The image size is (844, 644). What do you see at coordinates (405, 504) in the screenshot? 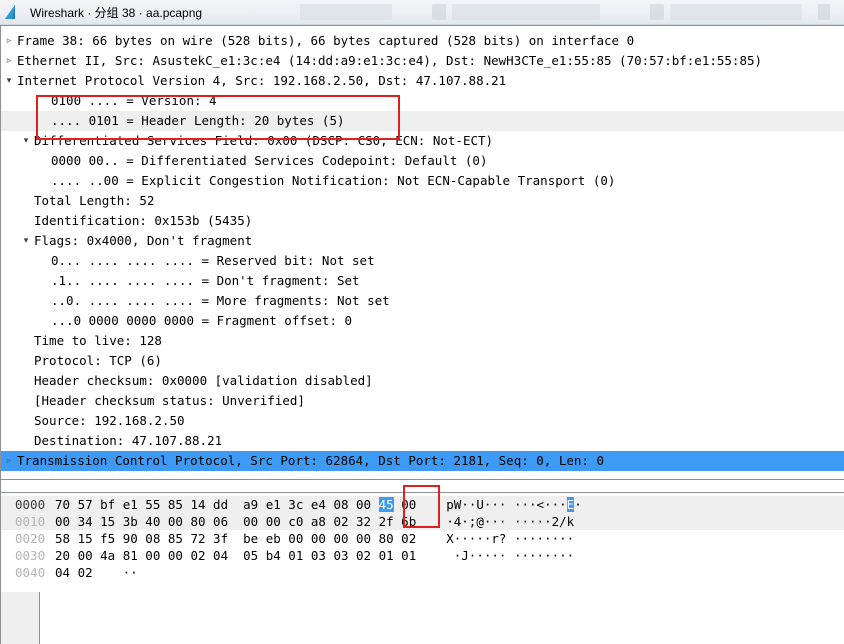
I see `hex-bytes-post: 00` at bounding box center [405, 504].